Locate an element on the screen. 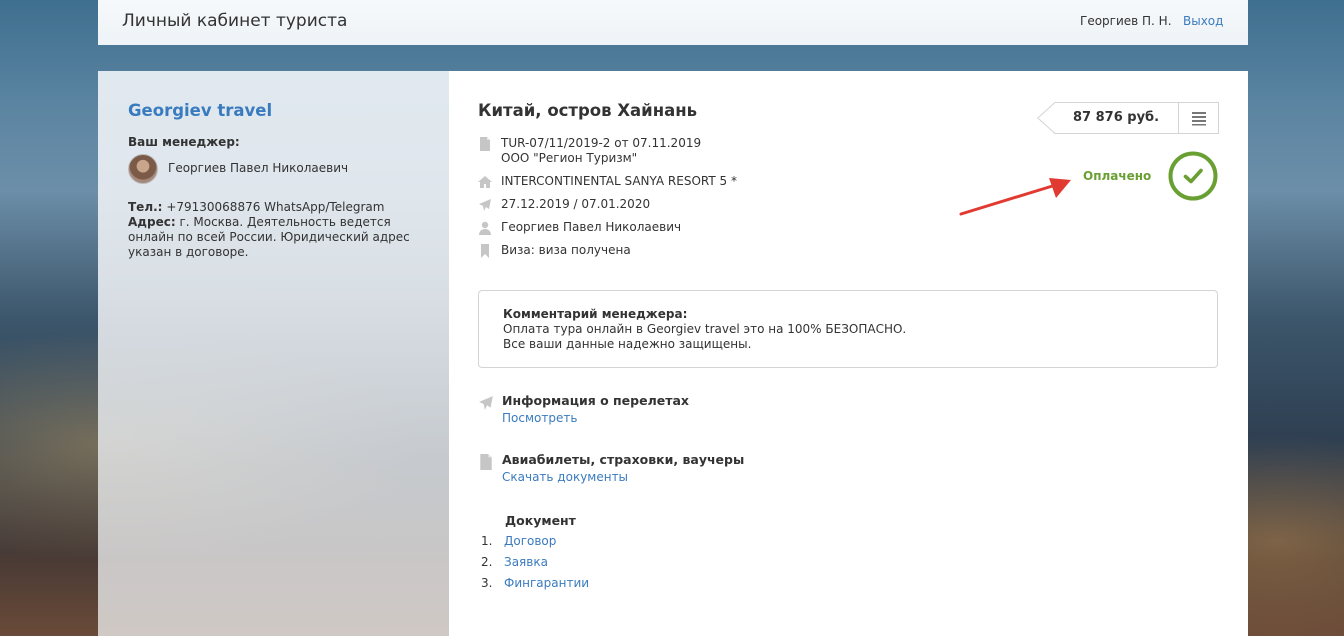 This screenshot has height=636, width=1344. tour-title: Китай, остров Хайнань is located at coordinates (588, 110).